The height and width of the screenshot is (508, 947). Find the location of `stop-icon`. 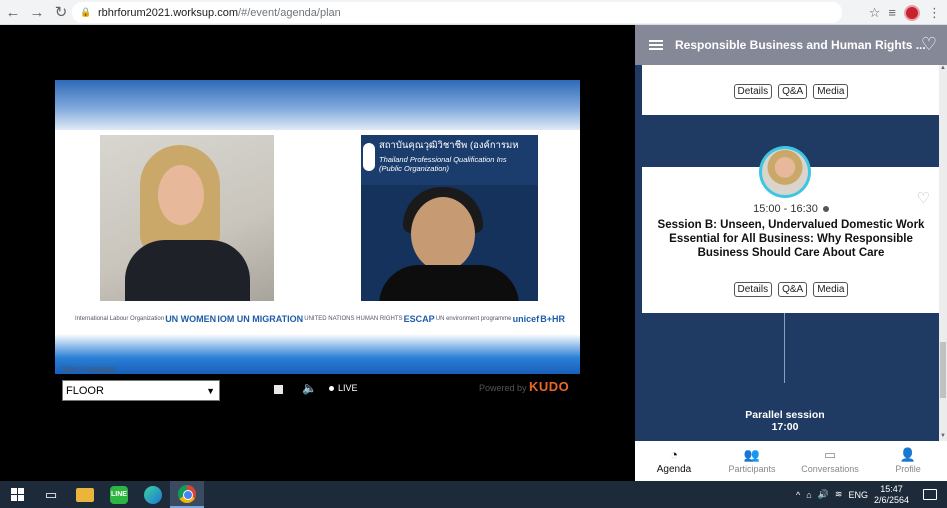

stop-icon is located at coordinates (278, 389).